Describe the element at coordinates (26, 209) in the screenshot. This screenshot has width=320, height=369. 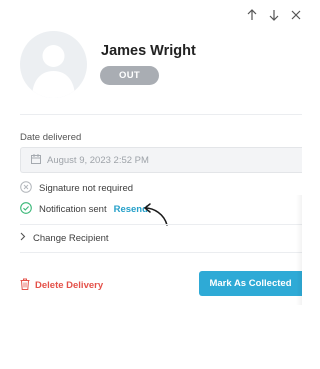
I see `check-circle-icon` at that location.